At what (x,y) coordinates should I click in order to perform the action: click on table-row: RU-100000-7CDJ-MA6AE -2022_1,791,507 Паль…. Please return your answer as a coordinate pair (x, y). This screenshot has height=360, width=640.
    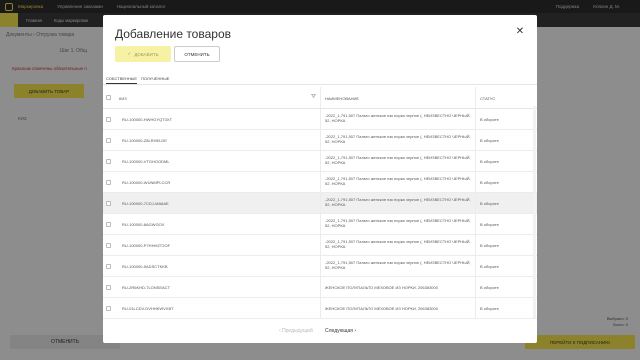
    Looking at the image, I should click on (320, 203).